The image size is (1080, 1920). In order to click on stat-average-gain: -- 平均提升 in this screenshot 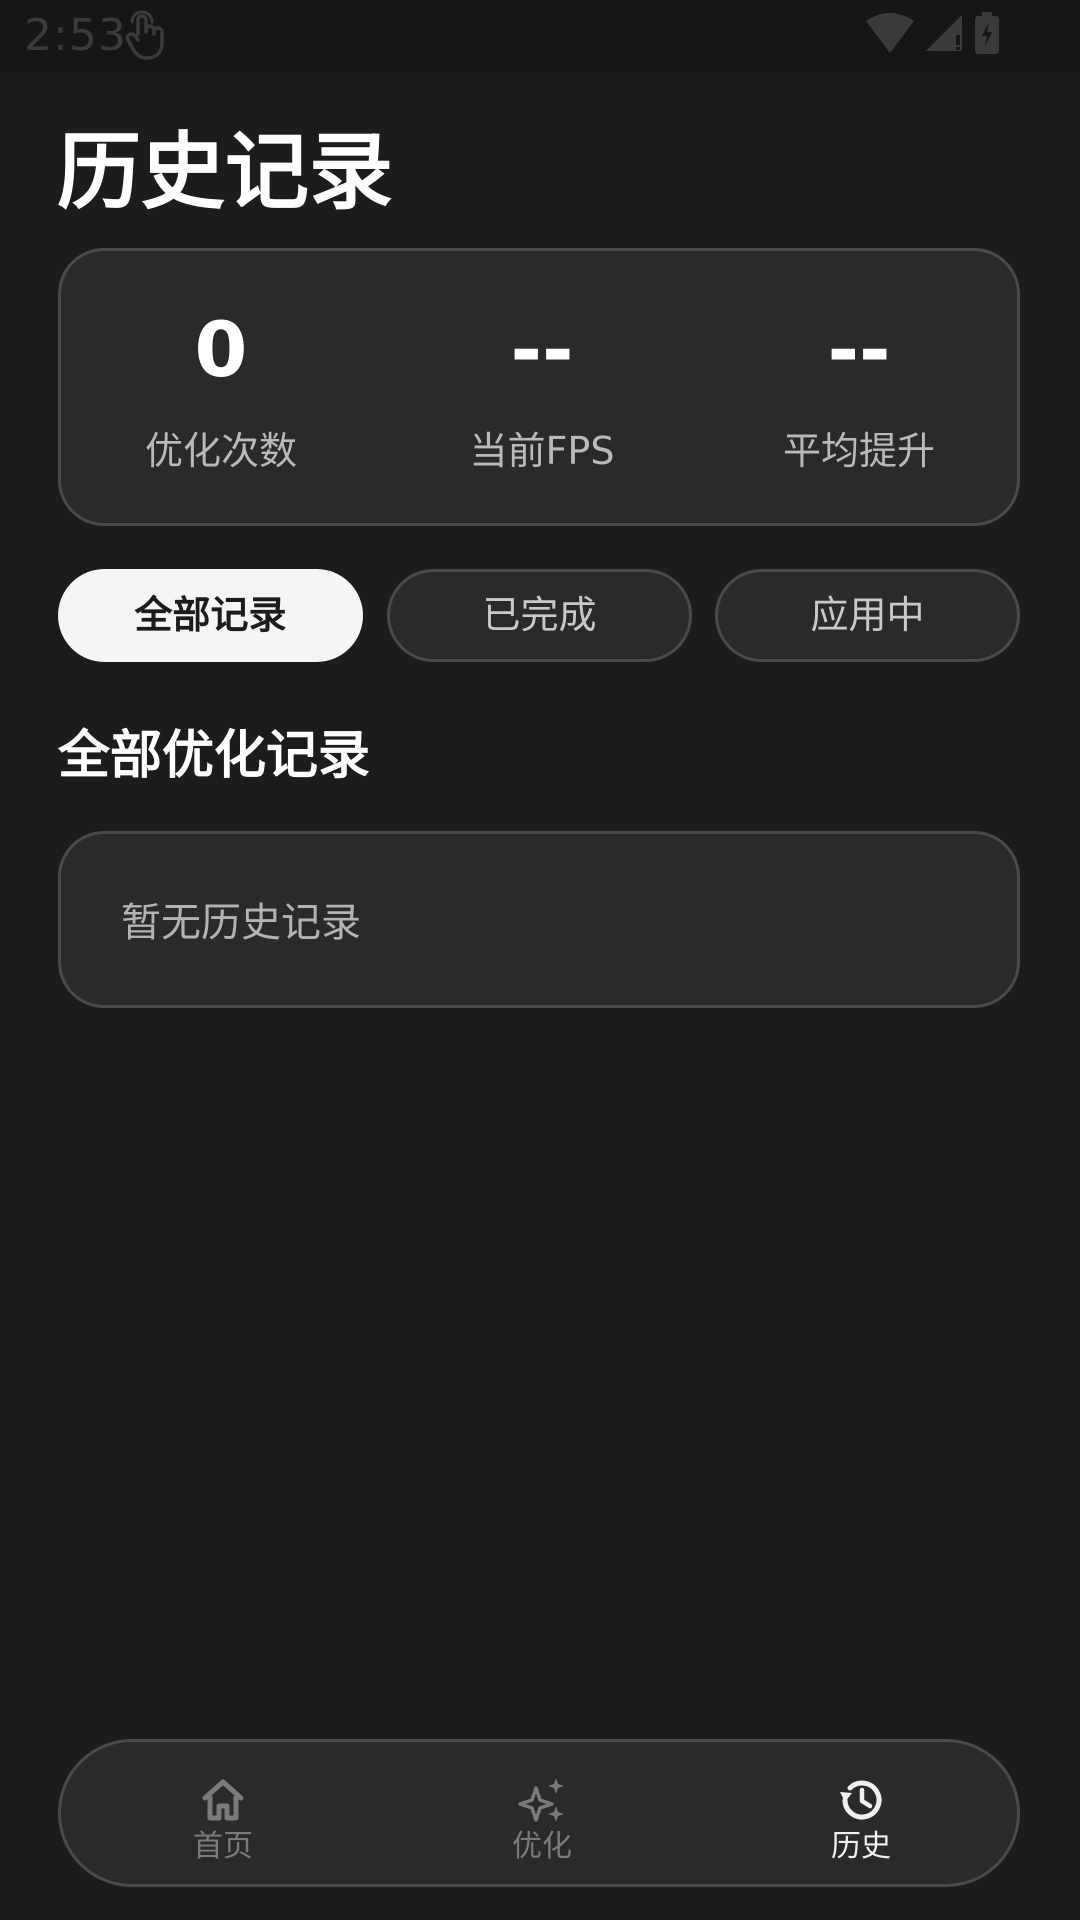, I will do `click(859, 387)`.